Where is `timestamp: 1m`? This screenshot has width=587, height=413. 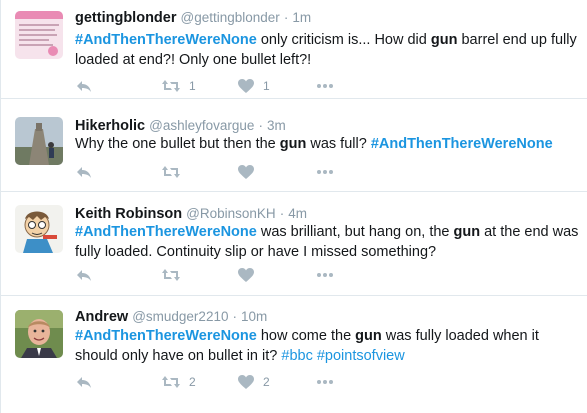
timestamp: 1m is located at coordinates (301, 17).